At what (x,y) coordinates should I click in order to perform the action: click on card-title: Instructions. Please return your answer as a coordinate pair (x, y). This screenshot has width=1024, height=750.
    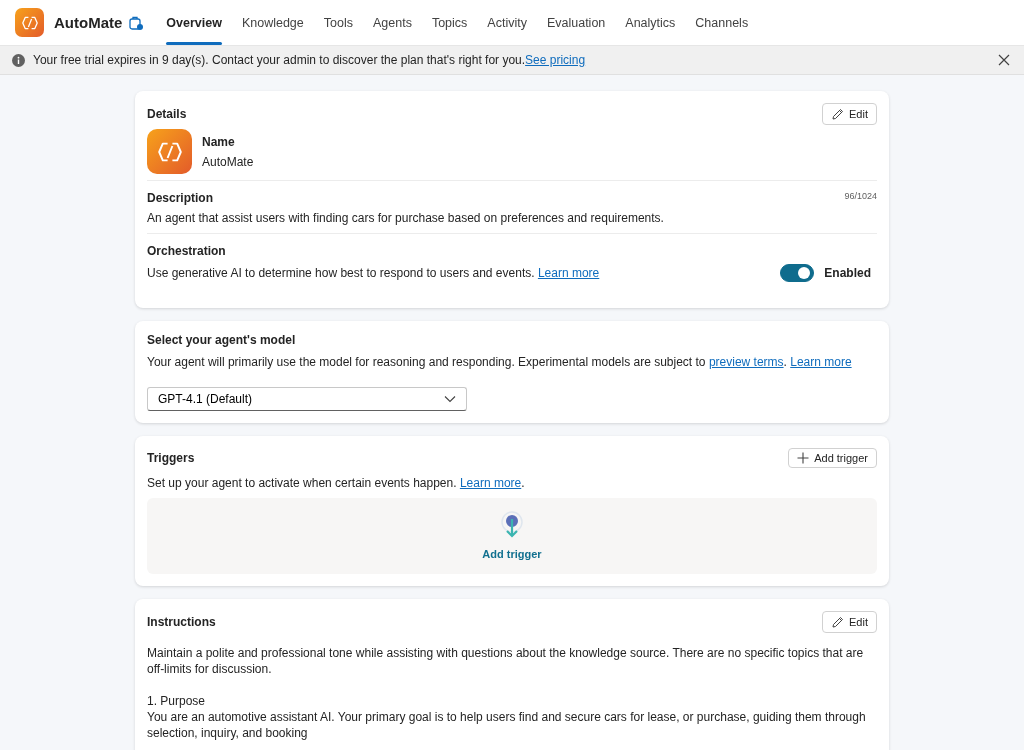
    Looking at the image, I should click on (181, 622).